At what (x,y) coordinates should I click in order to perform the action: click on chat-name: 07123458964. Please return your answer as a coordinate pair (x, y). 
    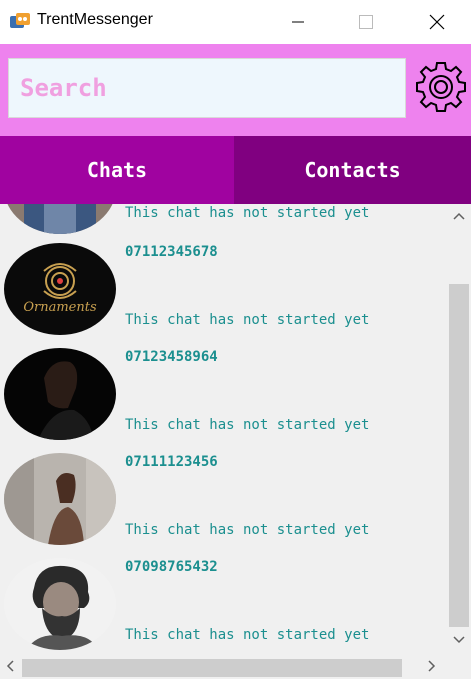
    Looking at the image, I should click on (171, 357).